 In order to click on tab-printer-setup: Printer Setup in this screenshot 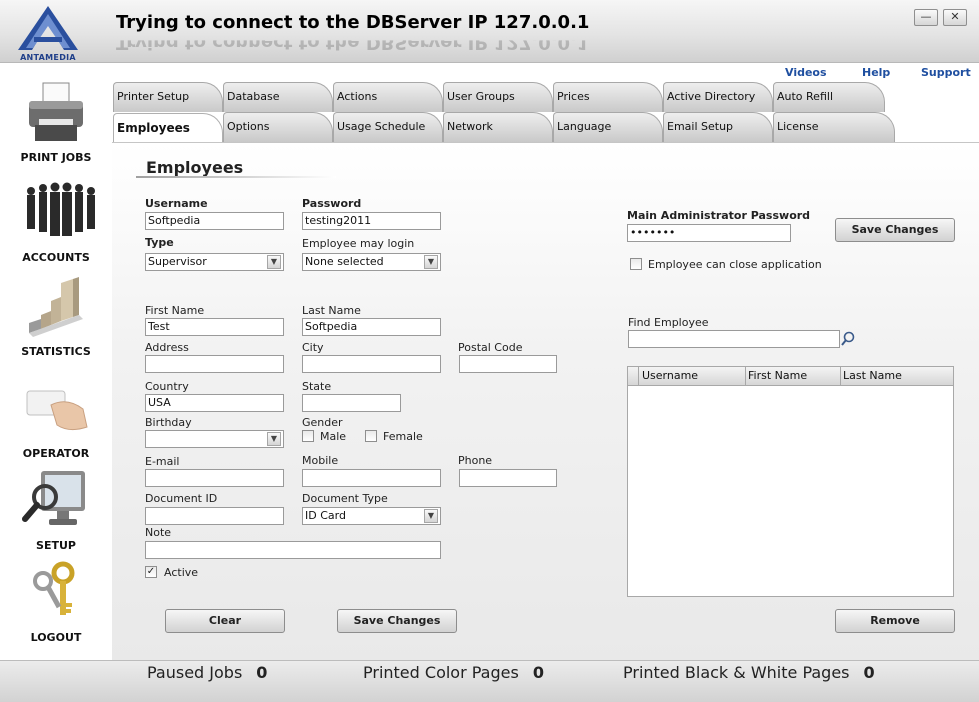, I will do `click(168, 97)`.